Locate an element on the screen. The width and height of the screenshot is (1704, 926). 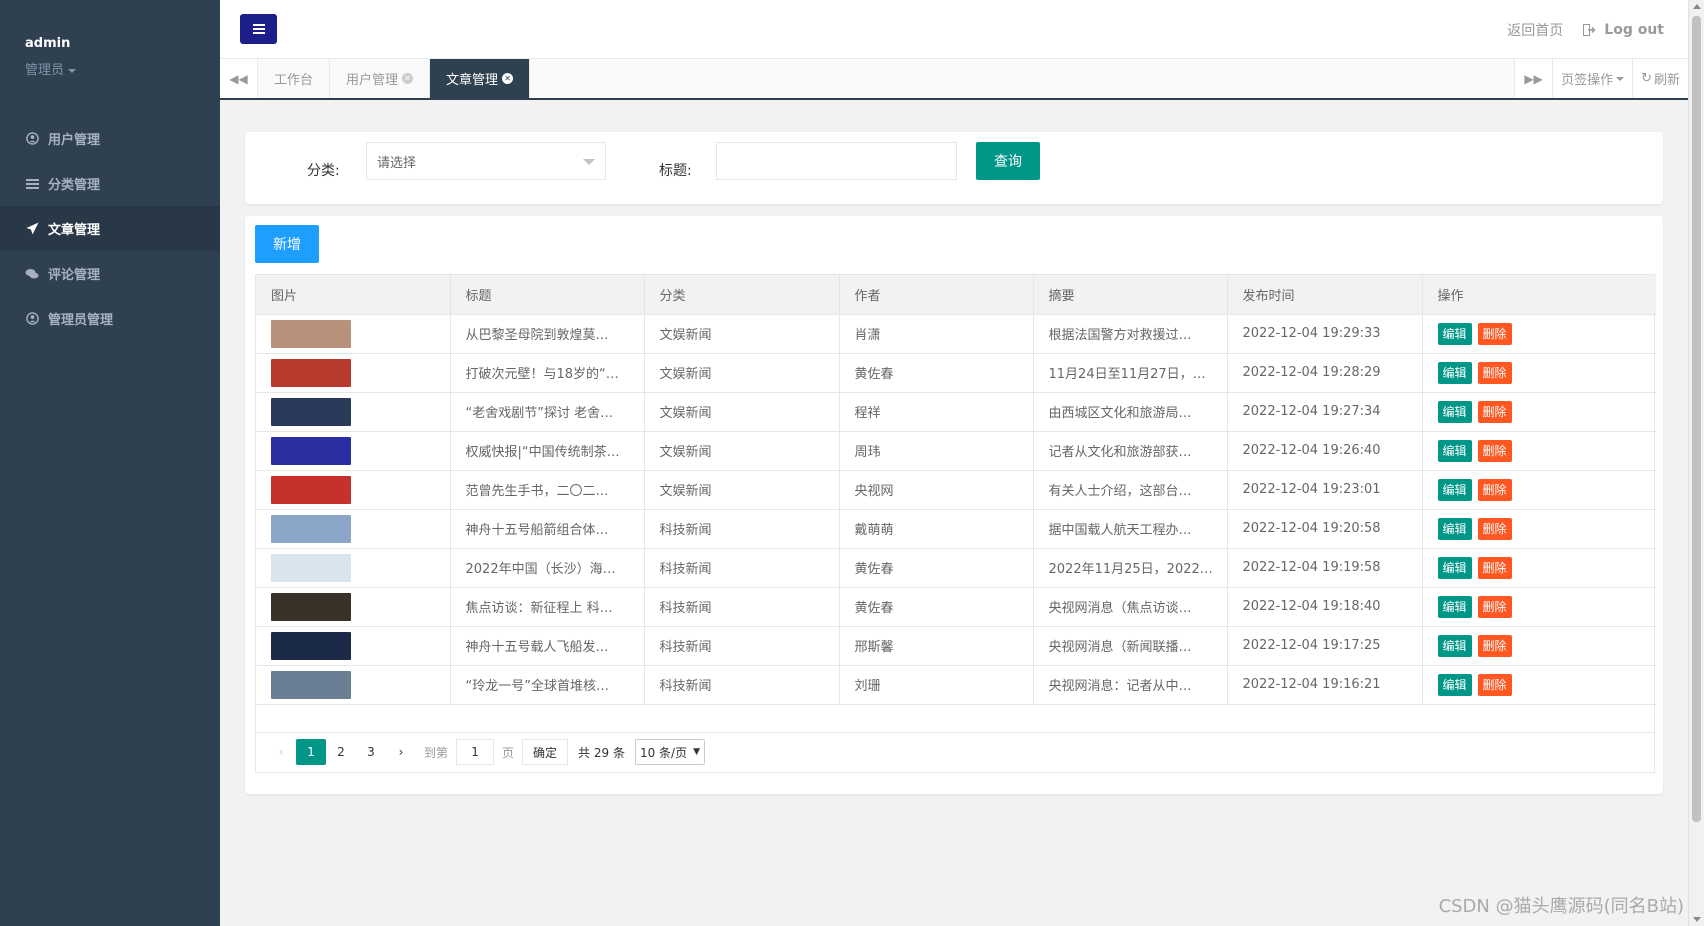
hamburger-icon is located at coordinates (258, 25).